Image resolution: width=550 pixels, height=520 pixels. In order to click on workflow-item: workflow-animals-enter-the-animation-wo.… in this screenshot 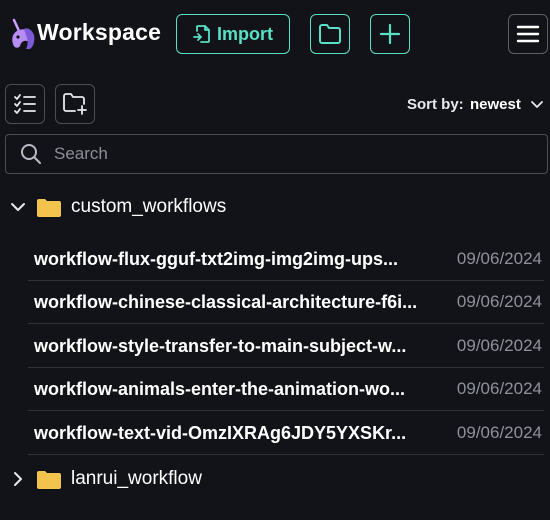, I will do `click(286, 389)`.